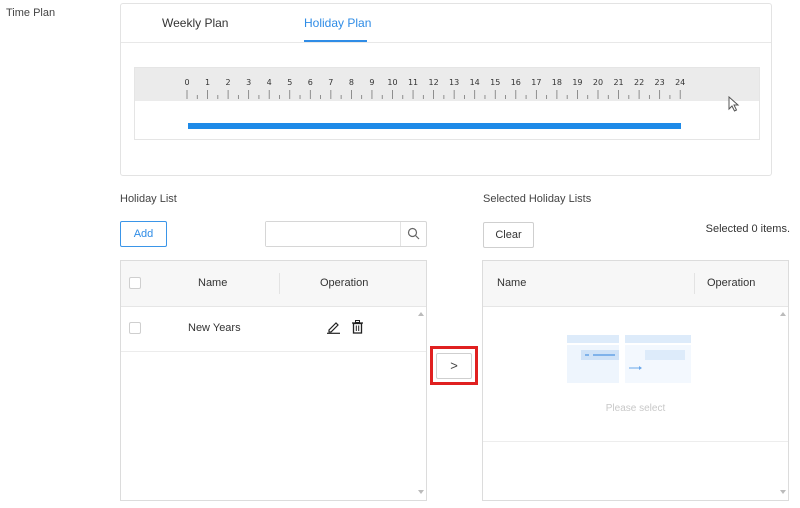 The height and width of the screenshot is (508, 800). I want to click on tab-weekly-plan: Weekly Plan, so click(195, 23).